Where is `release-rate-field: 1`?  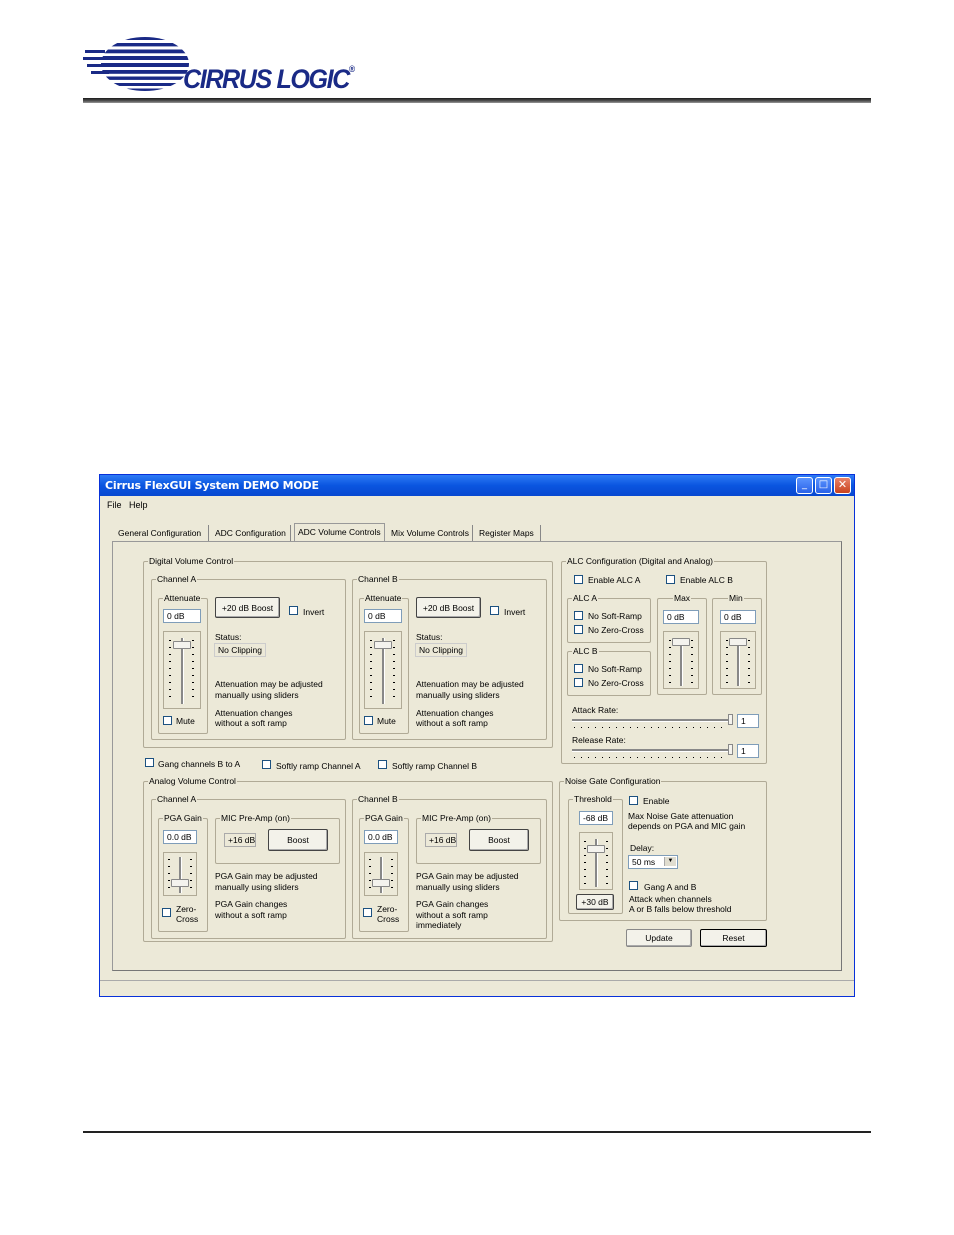
release-rate-field: 1 is located at coordinates (748, 751).